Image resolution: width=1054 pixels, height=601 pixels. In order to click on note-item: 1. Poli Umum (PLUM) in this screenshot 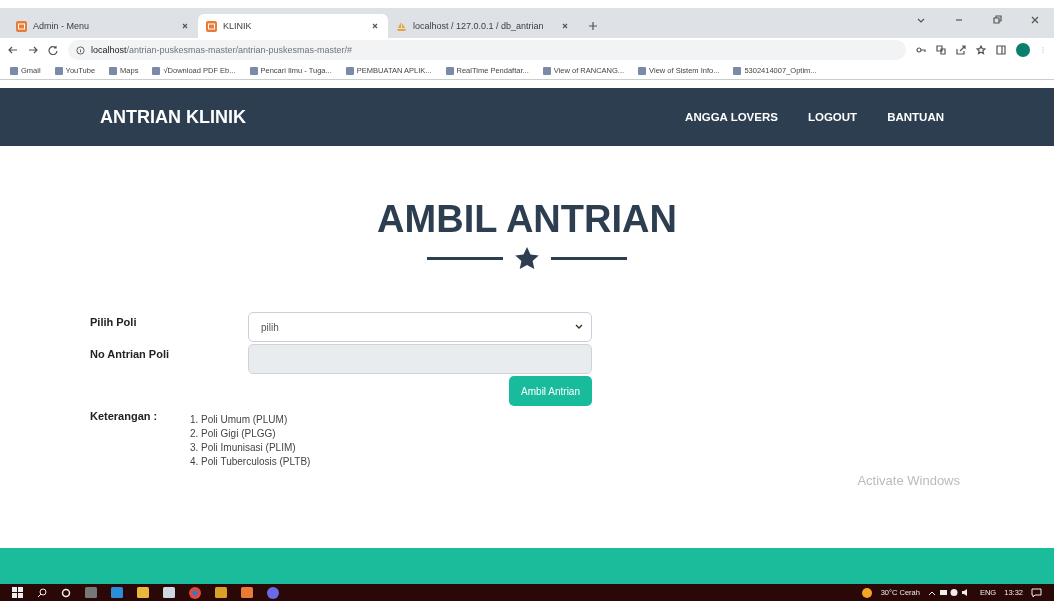, I will do `click(239, 419)`.